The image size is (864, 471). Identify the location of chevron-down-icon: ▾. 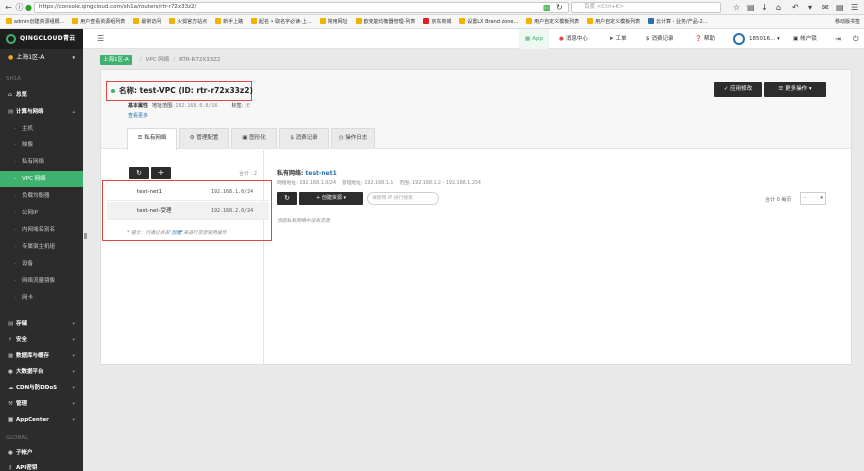
(73, 340).